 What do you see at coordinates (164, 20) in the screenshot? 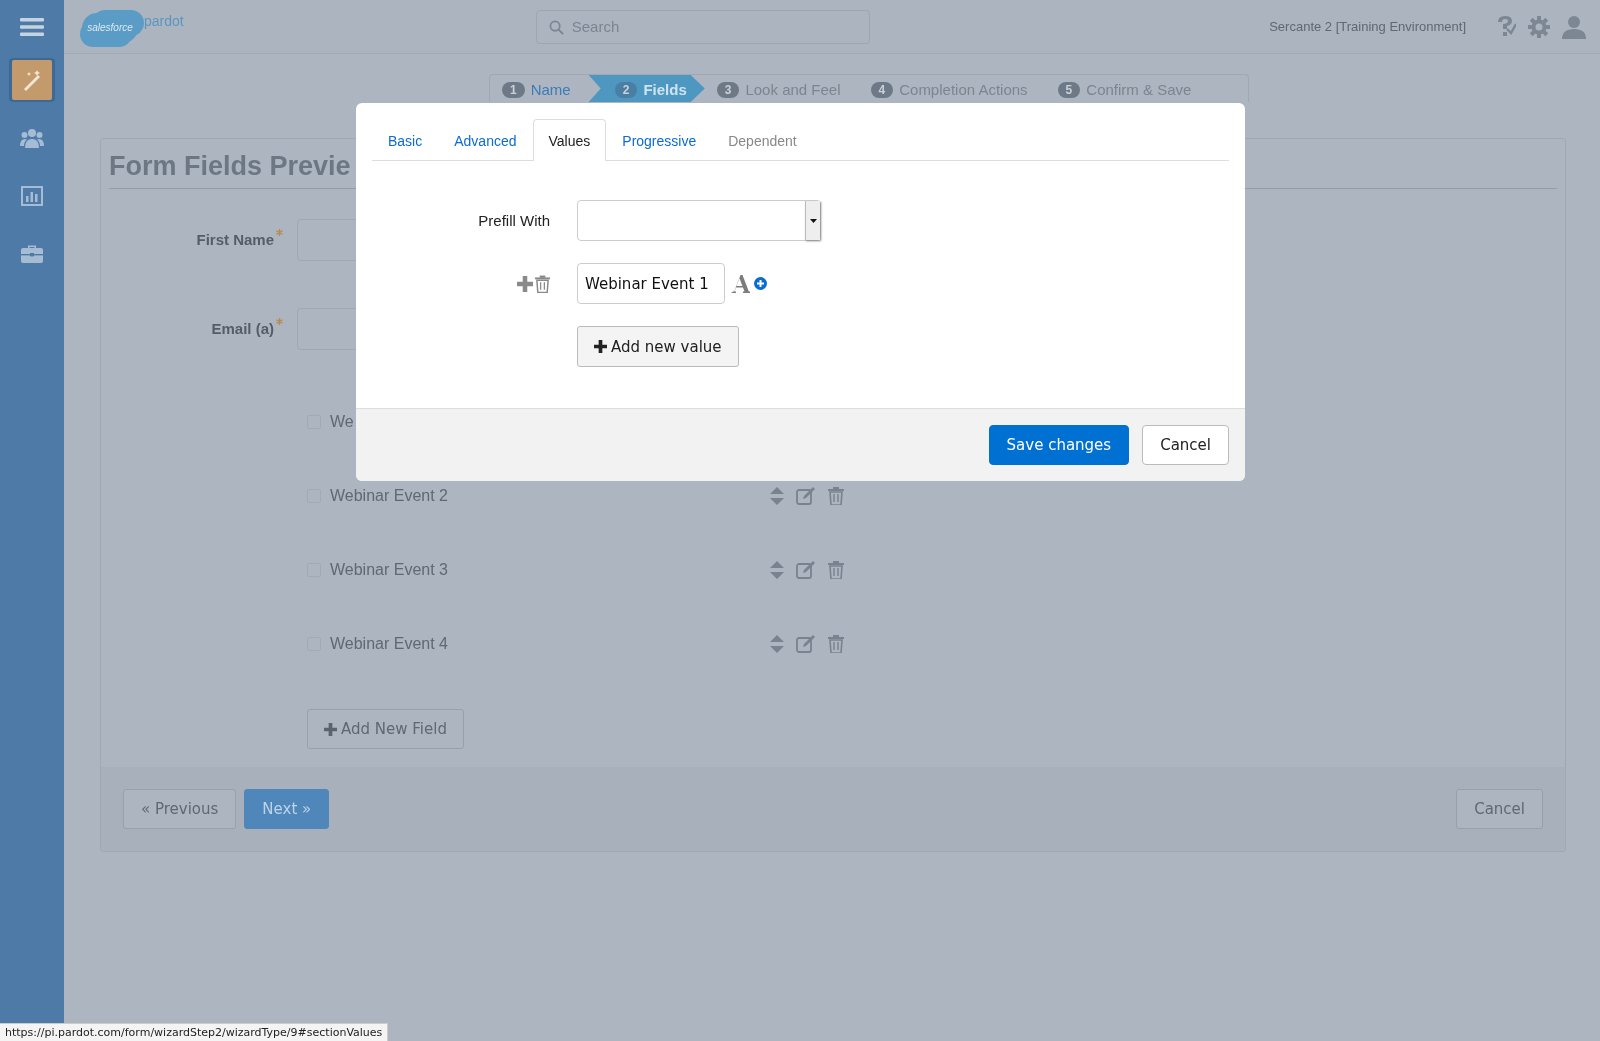
I see `product-name: pardot` at bounding box center [164, 20].